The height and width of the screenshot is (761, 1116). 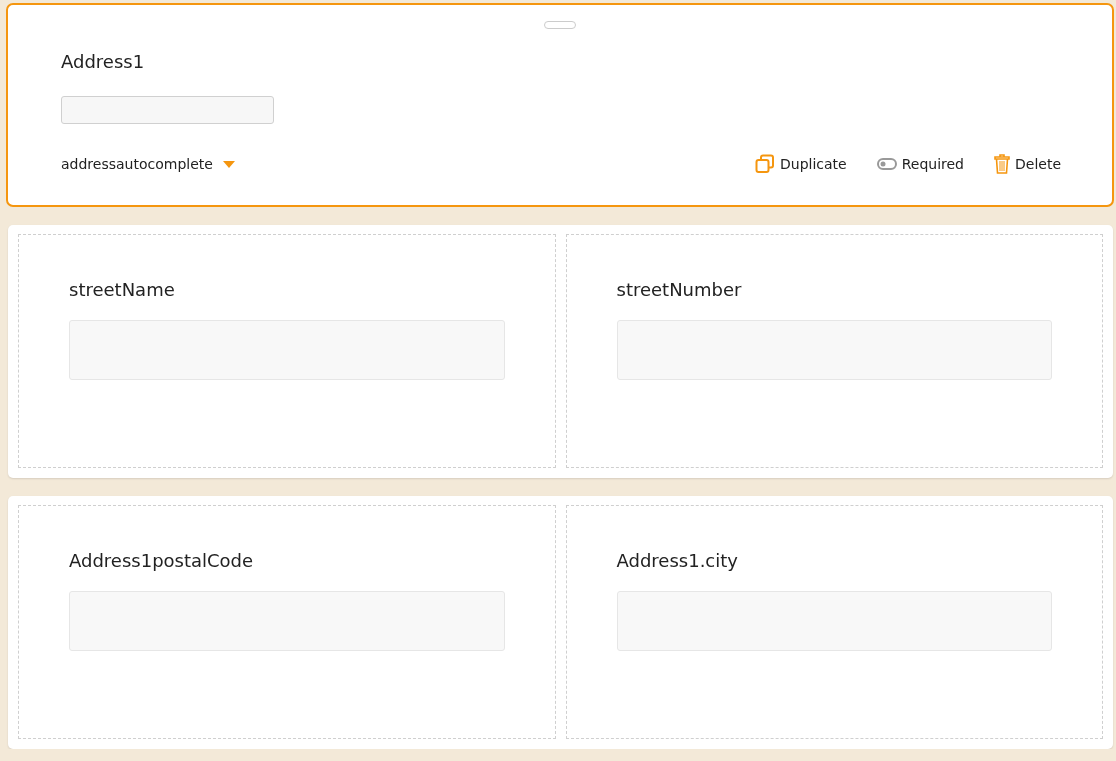 What do you see at coordinates (560, 25) in the screenshot?
I see `drag-handle` at bounding box center [560, 25].